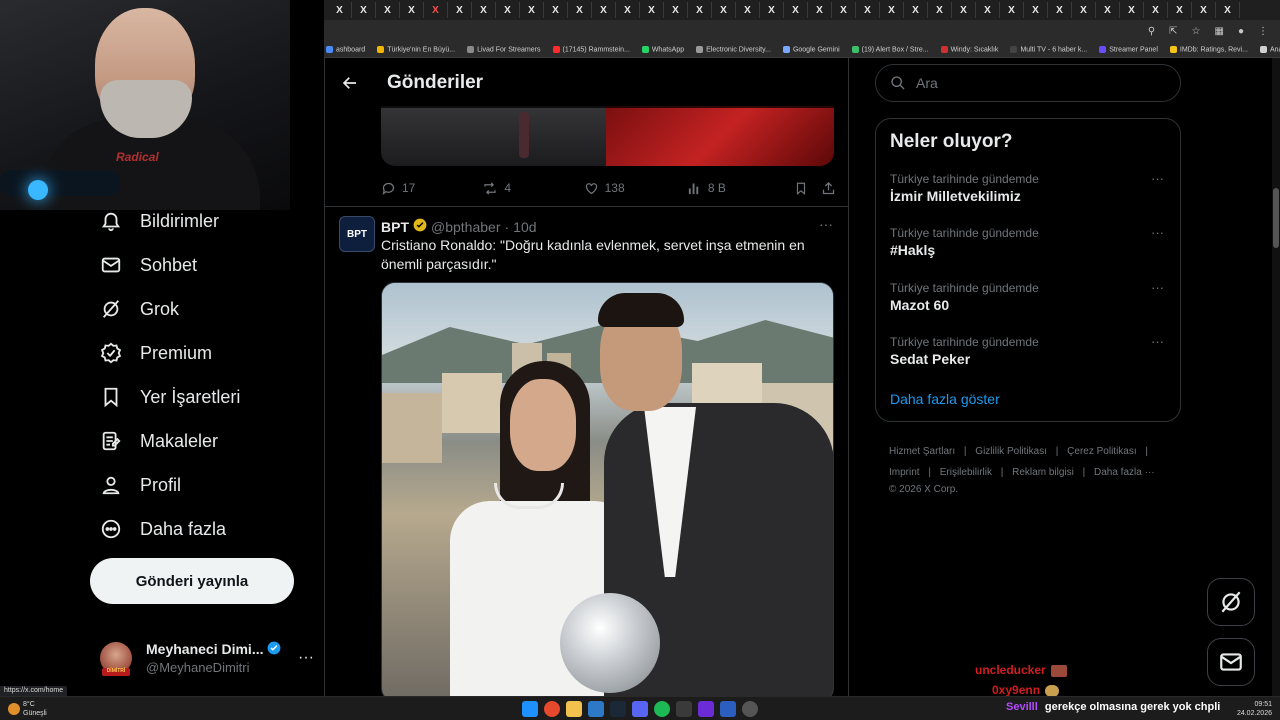  What do you see at coordinates (922, 451) in the screenshot?
I see `footer-link: Hizmet Şartları` at bounding box center [922, 451].